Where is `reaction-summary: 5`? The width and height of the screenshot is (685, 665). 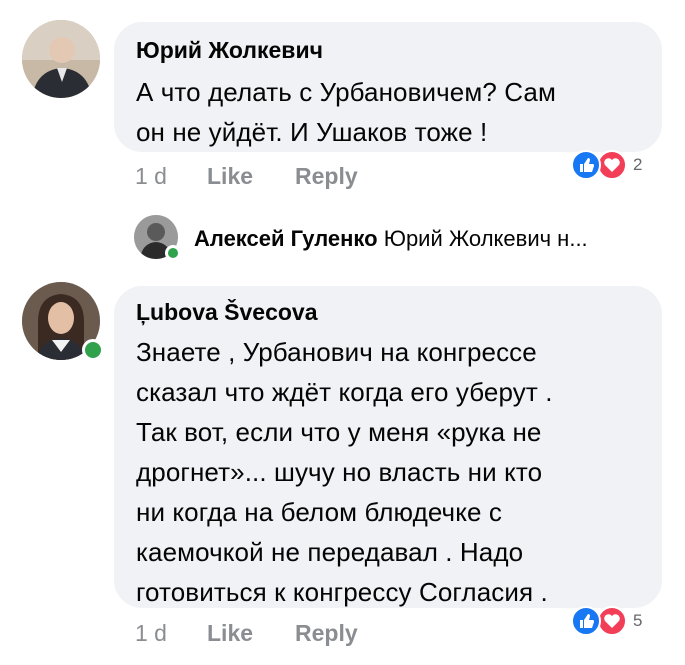 reaction-summary: 5 is located at coordinates (616, 621).